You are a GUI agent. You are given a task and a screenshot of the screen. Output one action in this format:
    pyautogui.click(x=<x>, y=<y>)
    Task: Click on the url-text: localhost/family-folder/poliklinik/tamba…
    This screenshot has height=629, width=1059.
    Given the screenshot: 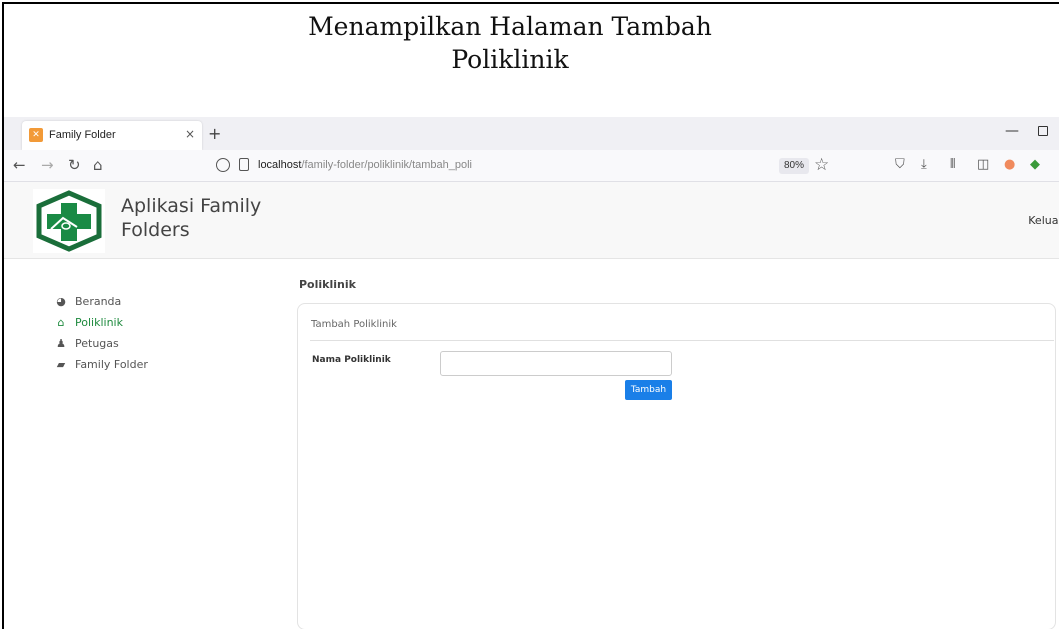 What is the action you would take?
    pyautogui.click(x=365, y=165)
    